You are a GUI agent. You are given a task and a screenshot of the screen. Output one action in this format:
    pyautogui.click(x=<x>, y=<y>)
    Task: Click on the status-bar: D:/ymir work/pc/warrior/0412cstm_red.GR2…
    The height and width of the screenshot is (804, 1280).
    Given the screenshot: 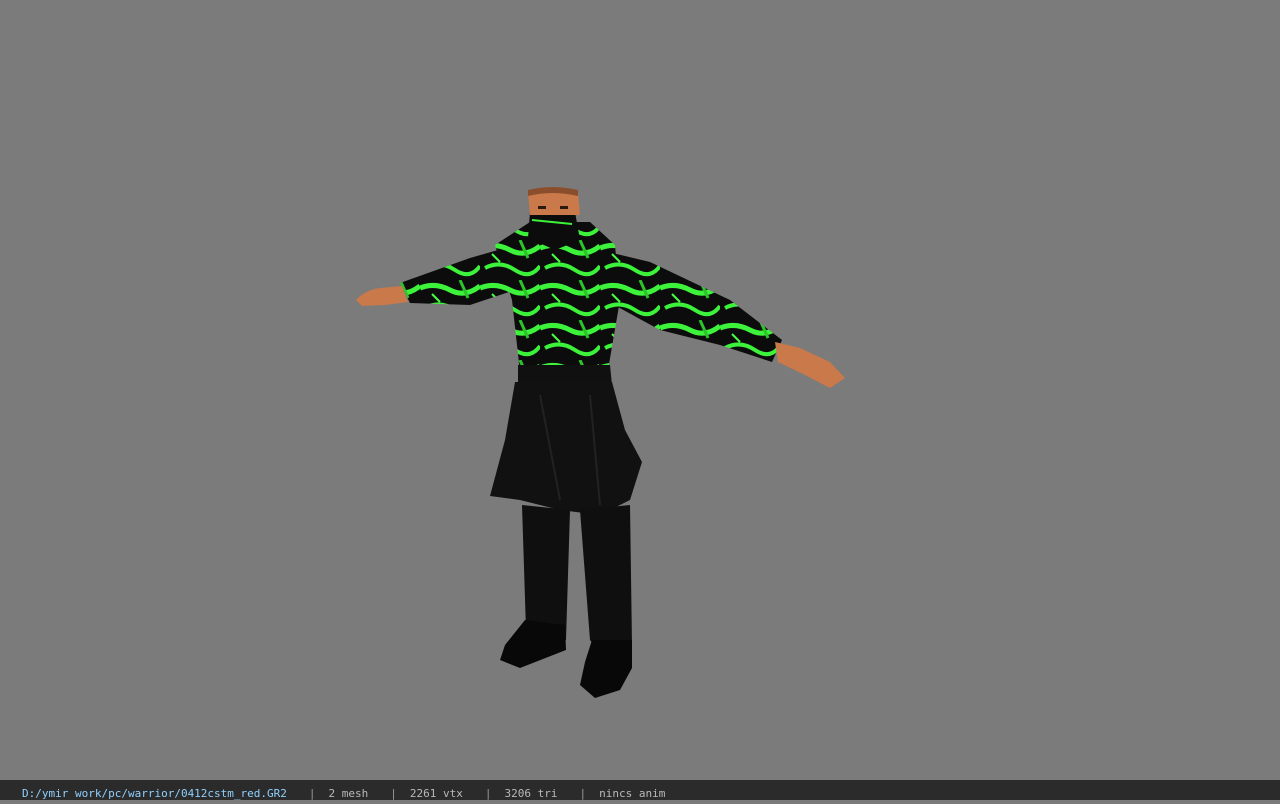 What is the action you would take?
    pyautogui.click(x=640, y=790)
    